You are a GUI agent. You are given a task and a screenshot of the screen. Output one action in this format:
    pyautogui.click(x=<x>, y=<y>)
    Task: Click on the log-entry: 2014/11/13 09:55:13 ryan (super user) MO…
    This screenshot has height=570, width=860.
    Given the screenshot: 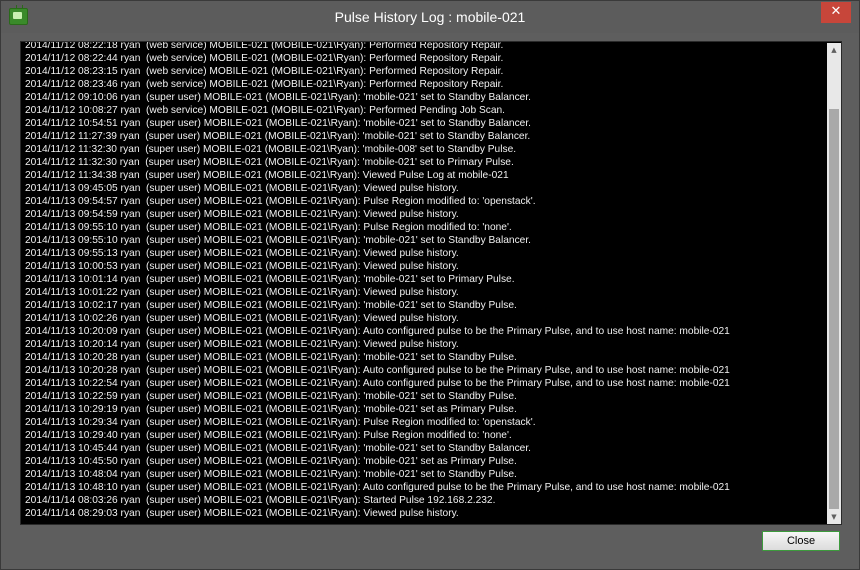 What is the action you would take?
    pyautogui.click(x=242, y=253)
    